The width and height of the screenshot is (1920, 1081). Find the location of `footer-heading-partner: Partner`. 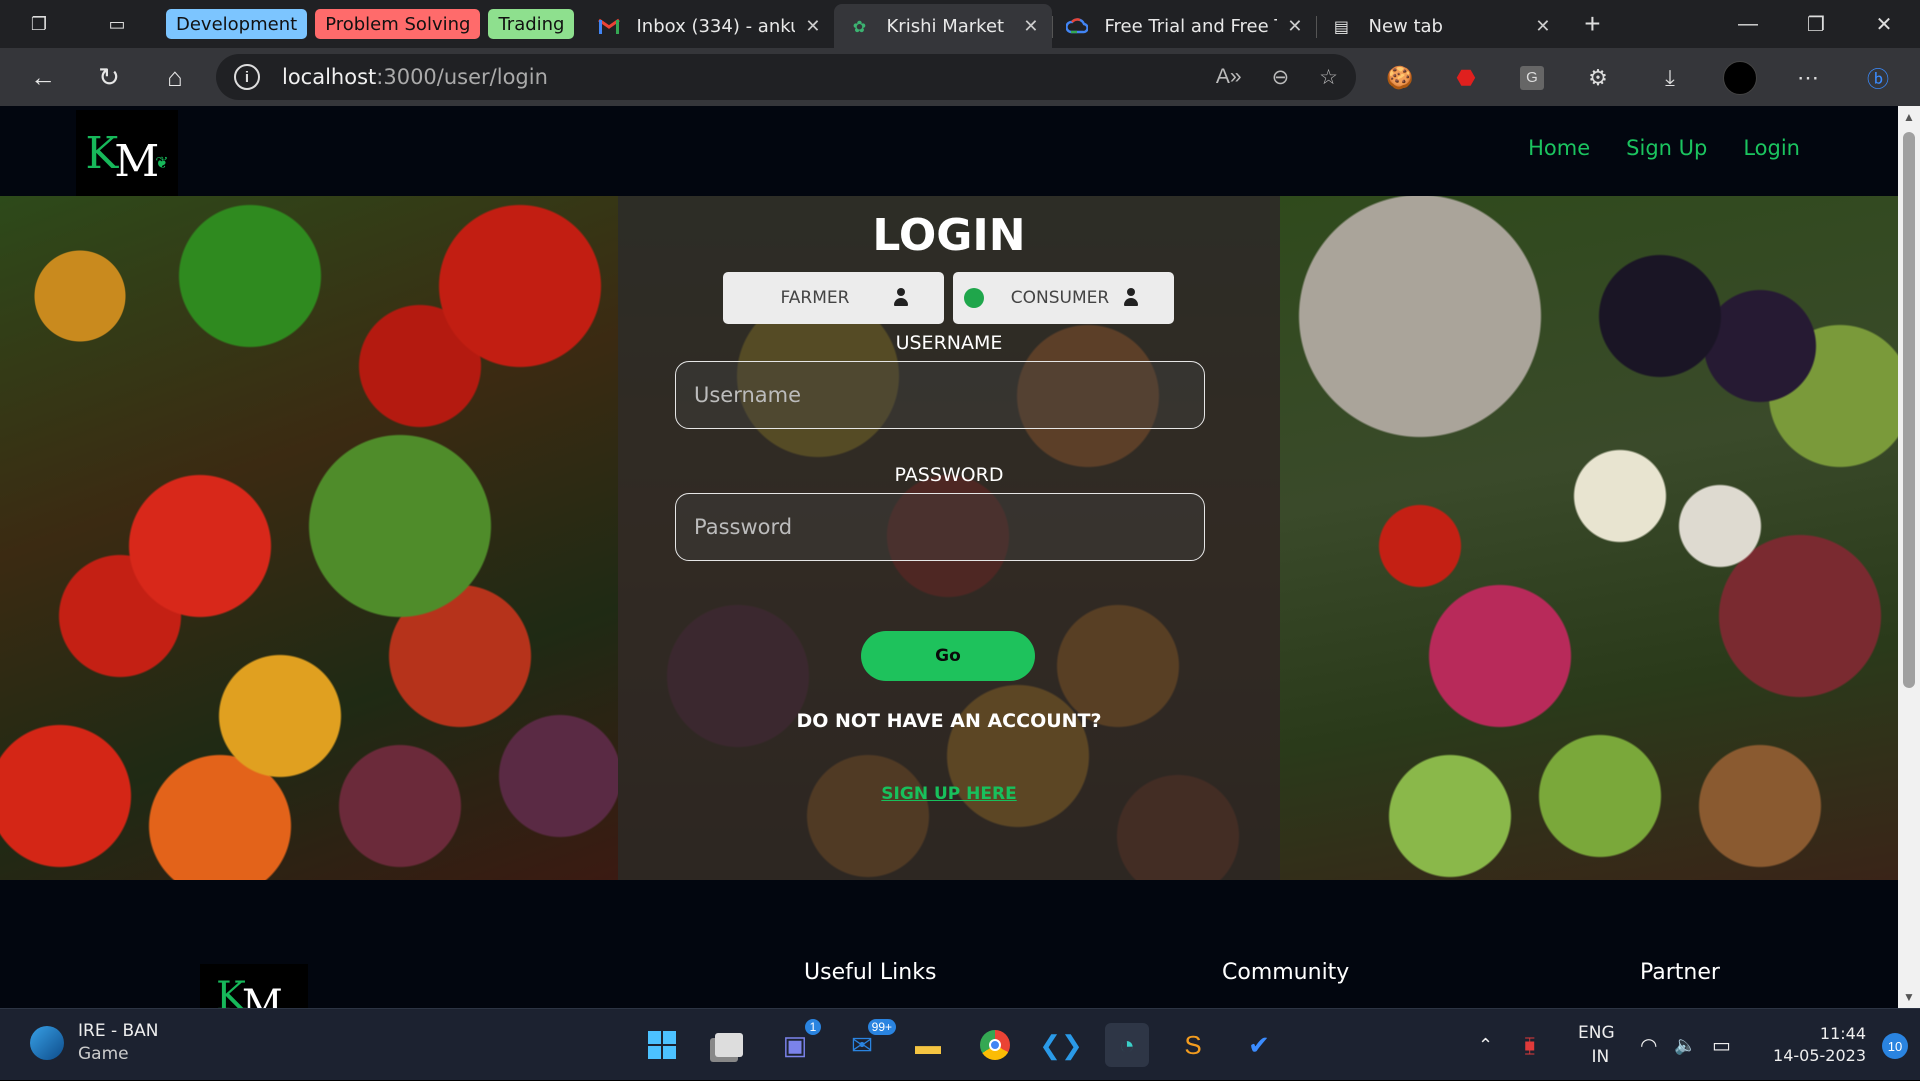

footer-heading-partner: Partner is located at coordinates (1680, 972).